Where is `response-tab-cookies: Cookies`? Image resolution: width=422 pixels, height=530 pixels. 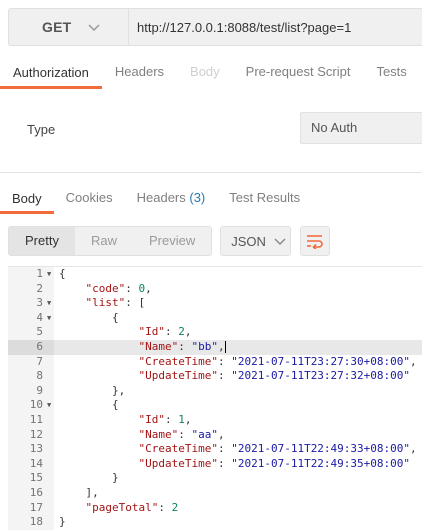
response-tab-cookies: Cookies is located at coordinates (89, 198).